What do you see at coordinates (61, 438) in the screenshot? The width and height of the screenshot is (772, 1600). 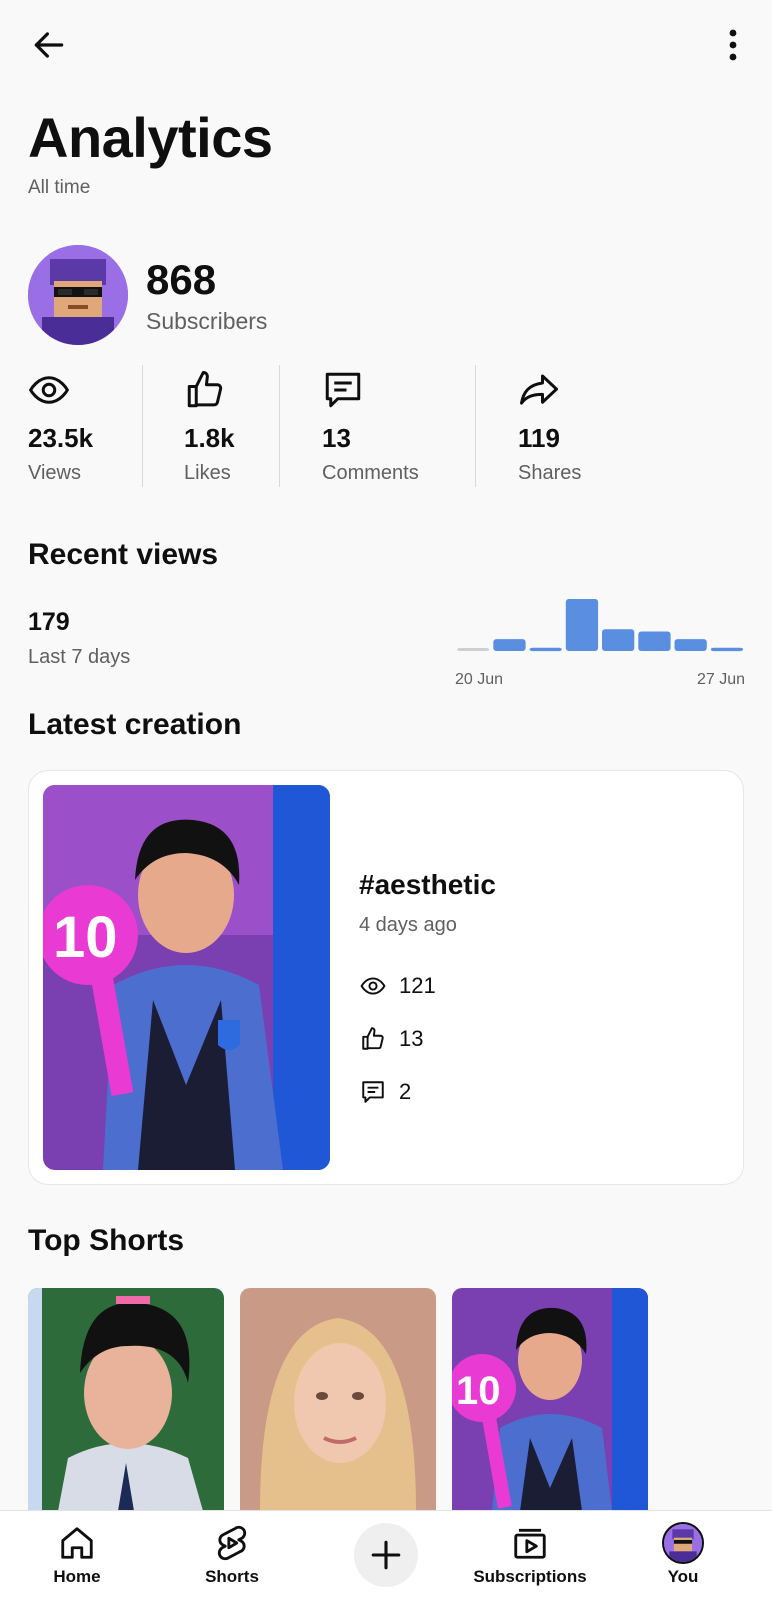 I see `stat-value: 23.5k` at bounding box center [61, 438].